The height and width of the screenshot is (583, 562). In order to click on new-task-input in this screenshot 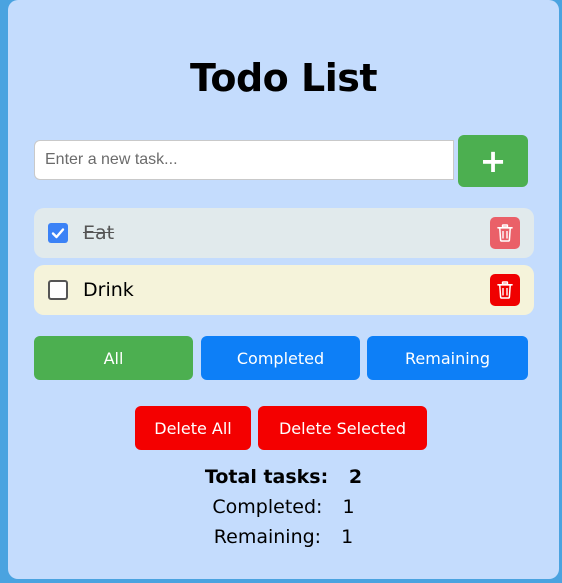, I will do `click(244, 160)`.